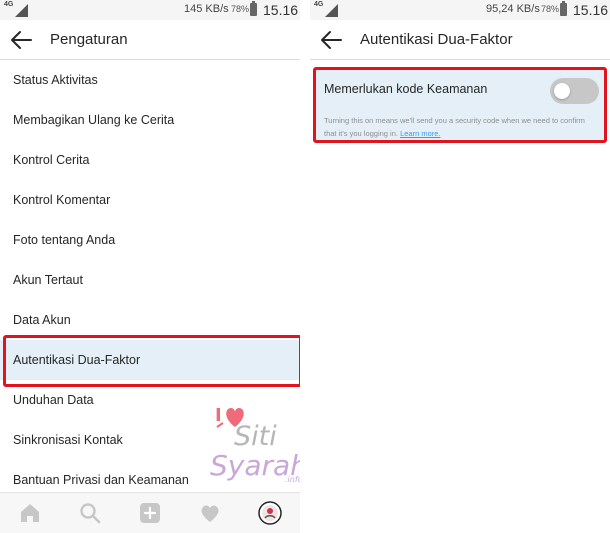 The height and width of the screenshot is (533, 610). What do you see at coordinates (210, 513) in the screenshot?
I see `heart-icon` at bounding box center [210, 513].